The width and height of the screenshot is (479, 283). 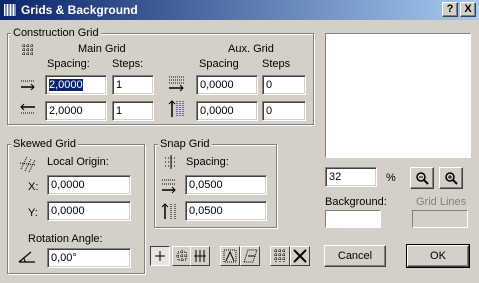 I want to click on angle-icon, so click(x=27, y=257).